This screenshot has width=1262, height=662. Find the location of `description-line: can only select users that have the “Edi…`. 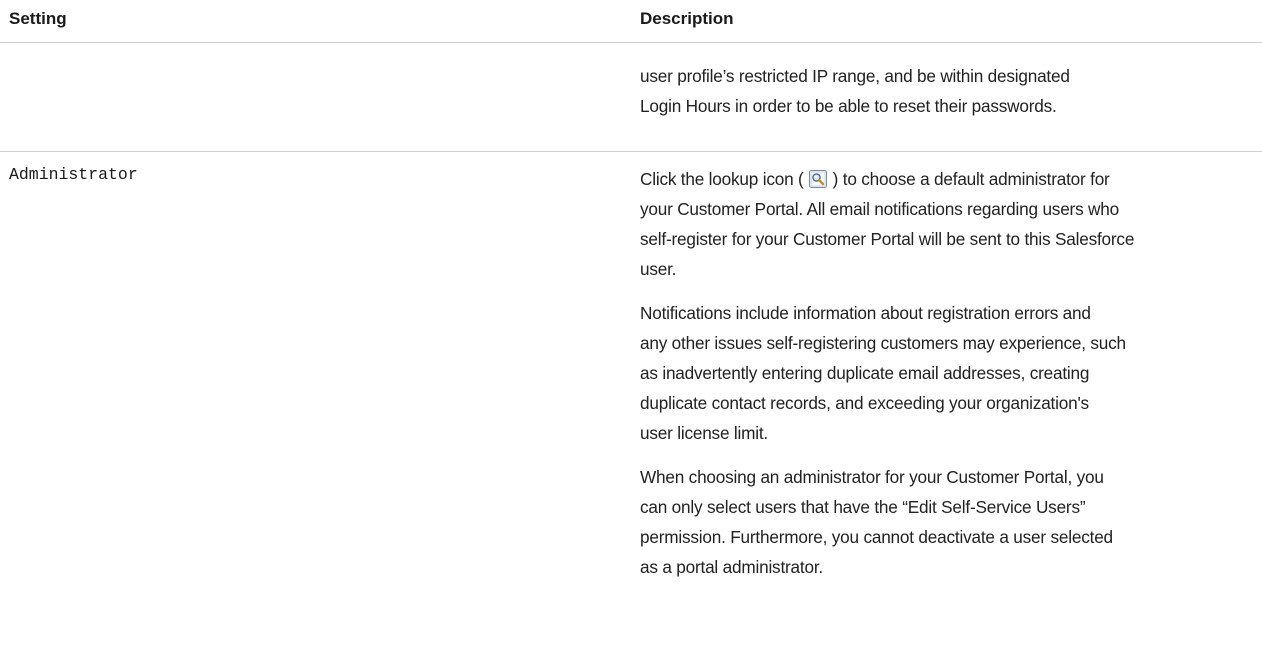

description-line: can only select users that have the “Edi… is located at coordinates (863, 507).